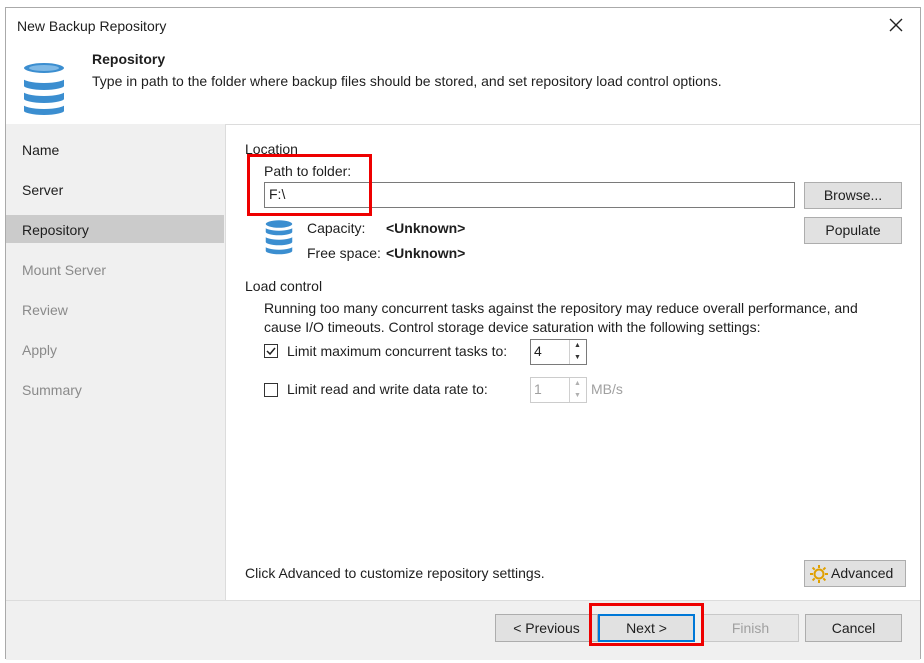 Image resolution: width=924 pixels, height=663 pixels. Describe the element at coordinates (129, 59) in the screenshot. I see `step-title: Repository` at that location.